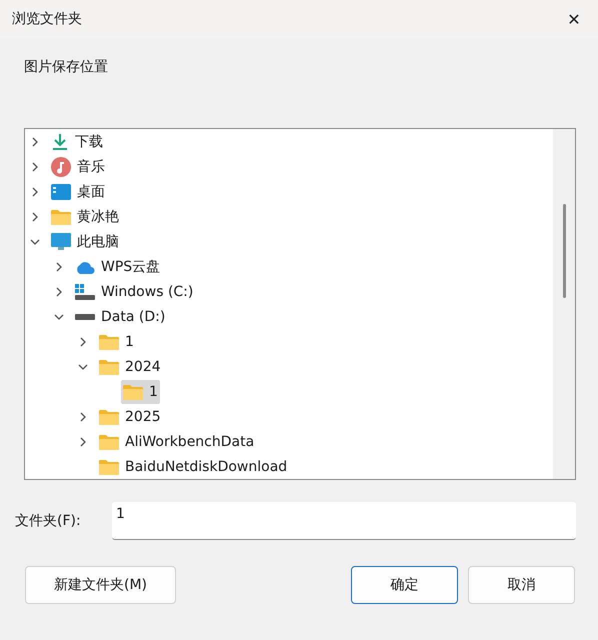  I want to click on tree-item: 2025, so click(130, 416).